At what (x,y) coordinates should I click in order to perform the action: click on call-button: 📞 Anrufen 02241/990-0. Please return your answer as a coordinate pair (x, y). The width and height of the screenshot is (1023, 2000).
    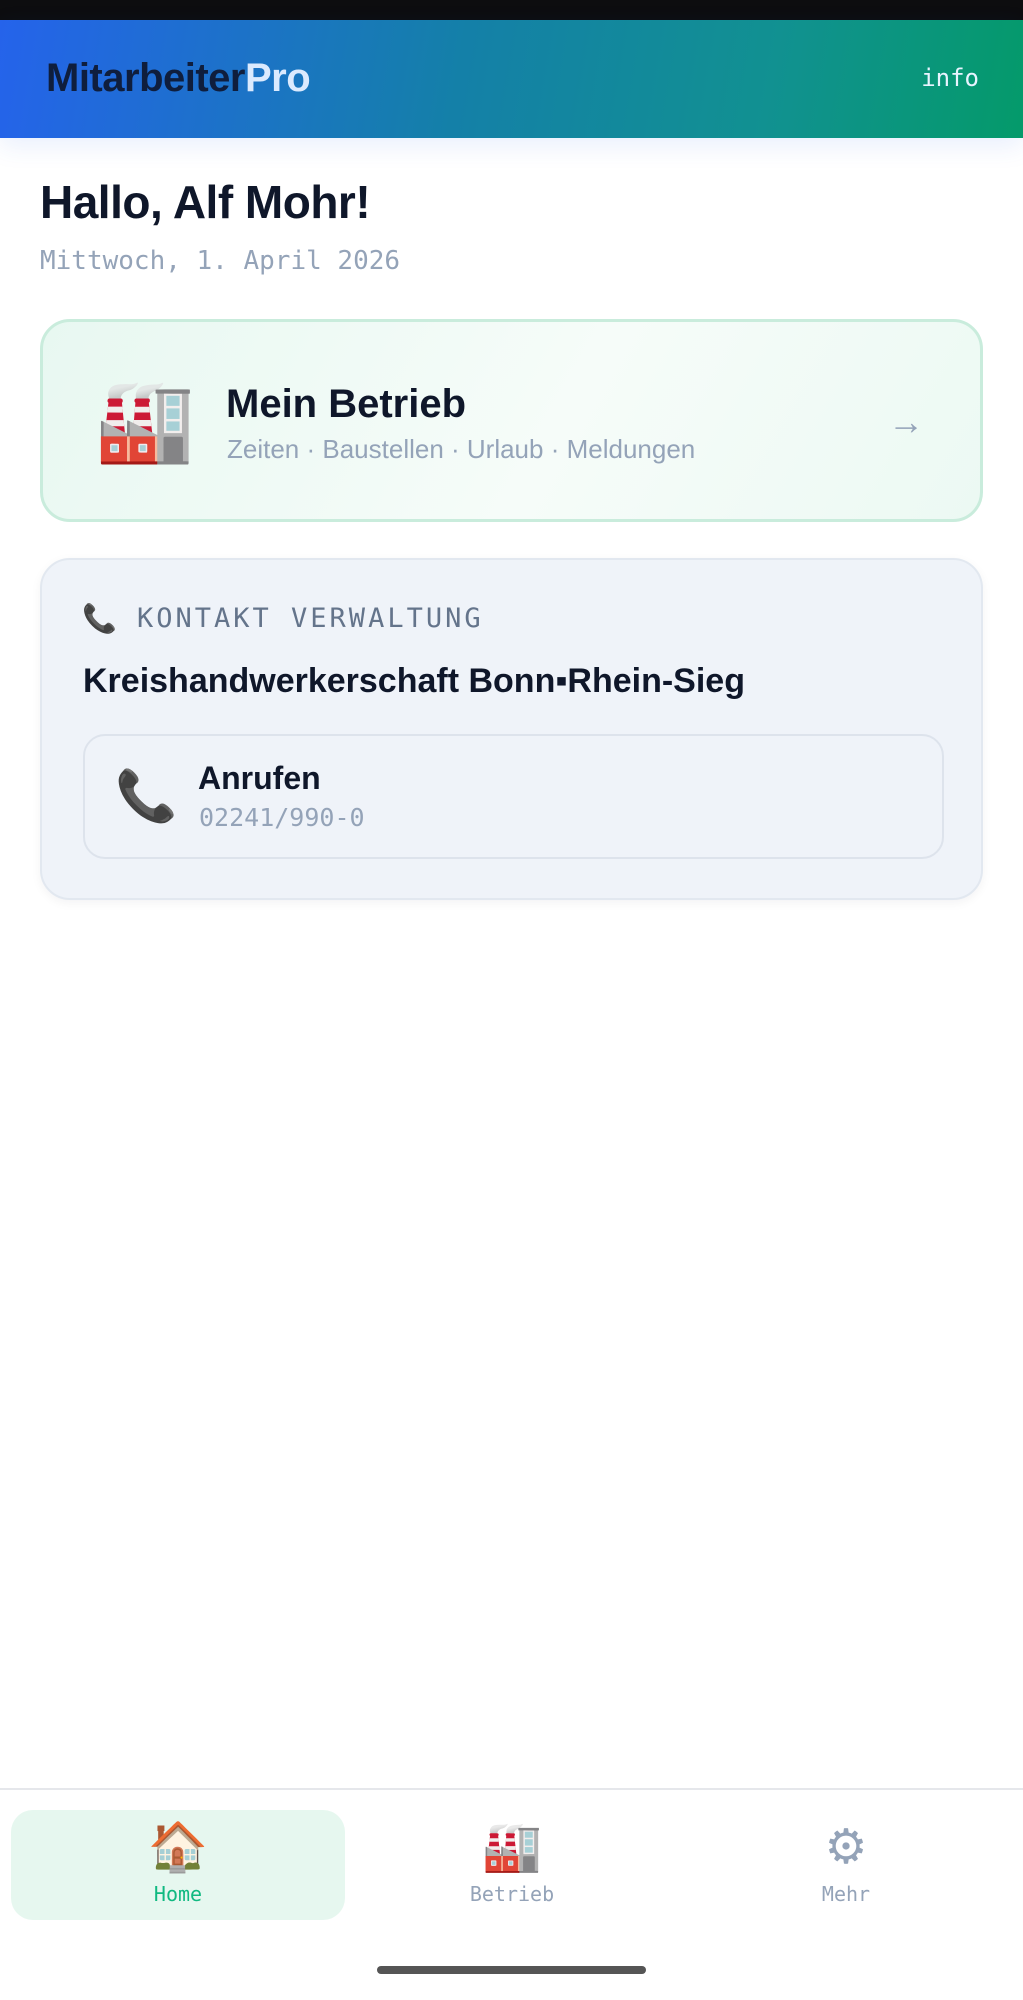
    Looking at the image, I should click on (513, 796).